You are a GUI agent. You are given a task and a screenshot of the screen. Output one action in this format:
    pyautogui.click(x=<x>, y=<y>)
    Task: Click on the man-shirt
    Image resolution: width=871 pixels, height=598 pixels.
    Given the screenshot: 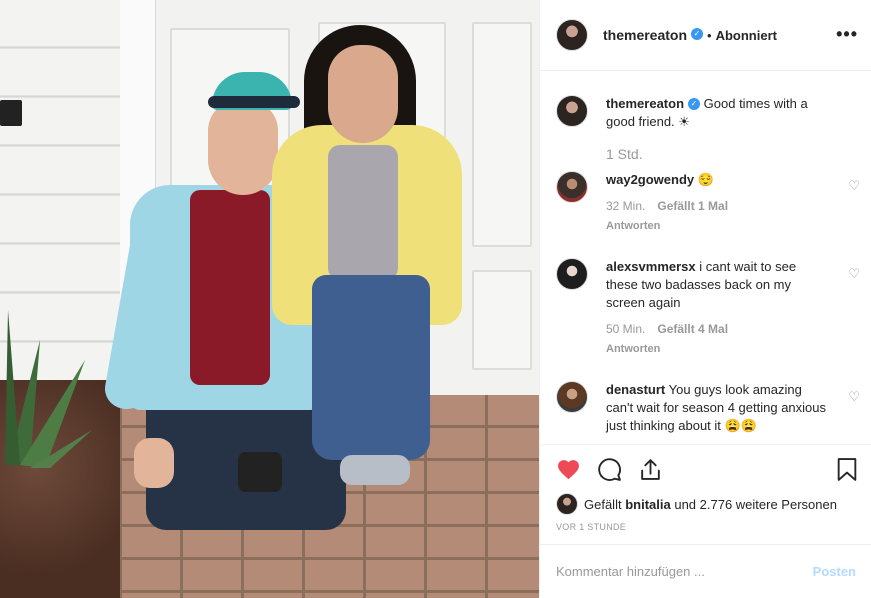 What is the action you would take?
    pyautogui.click(x=230, y=287)
    